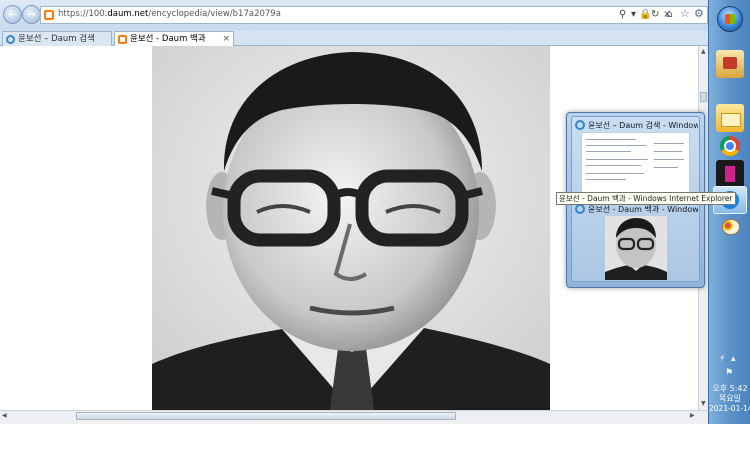 The height and width of the screenshot is (472, 750). Describe the element at coordinates (699, 14) in the screenshot. I see `tools-gear-icon: ⚙` at that location.